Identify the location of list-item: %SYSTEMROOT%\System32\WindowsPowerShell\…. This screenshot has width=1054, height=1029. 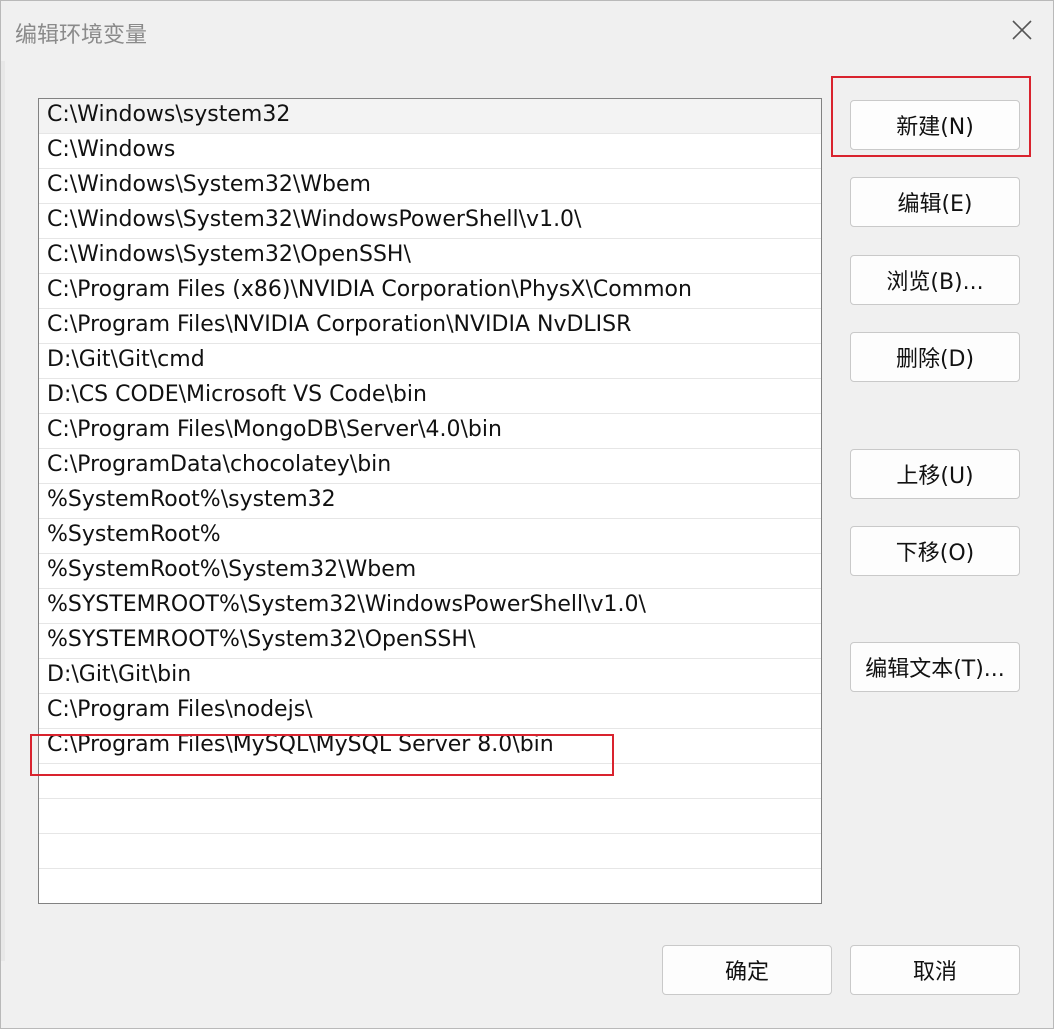
(430, 606).